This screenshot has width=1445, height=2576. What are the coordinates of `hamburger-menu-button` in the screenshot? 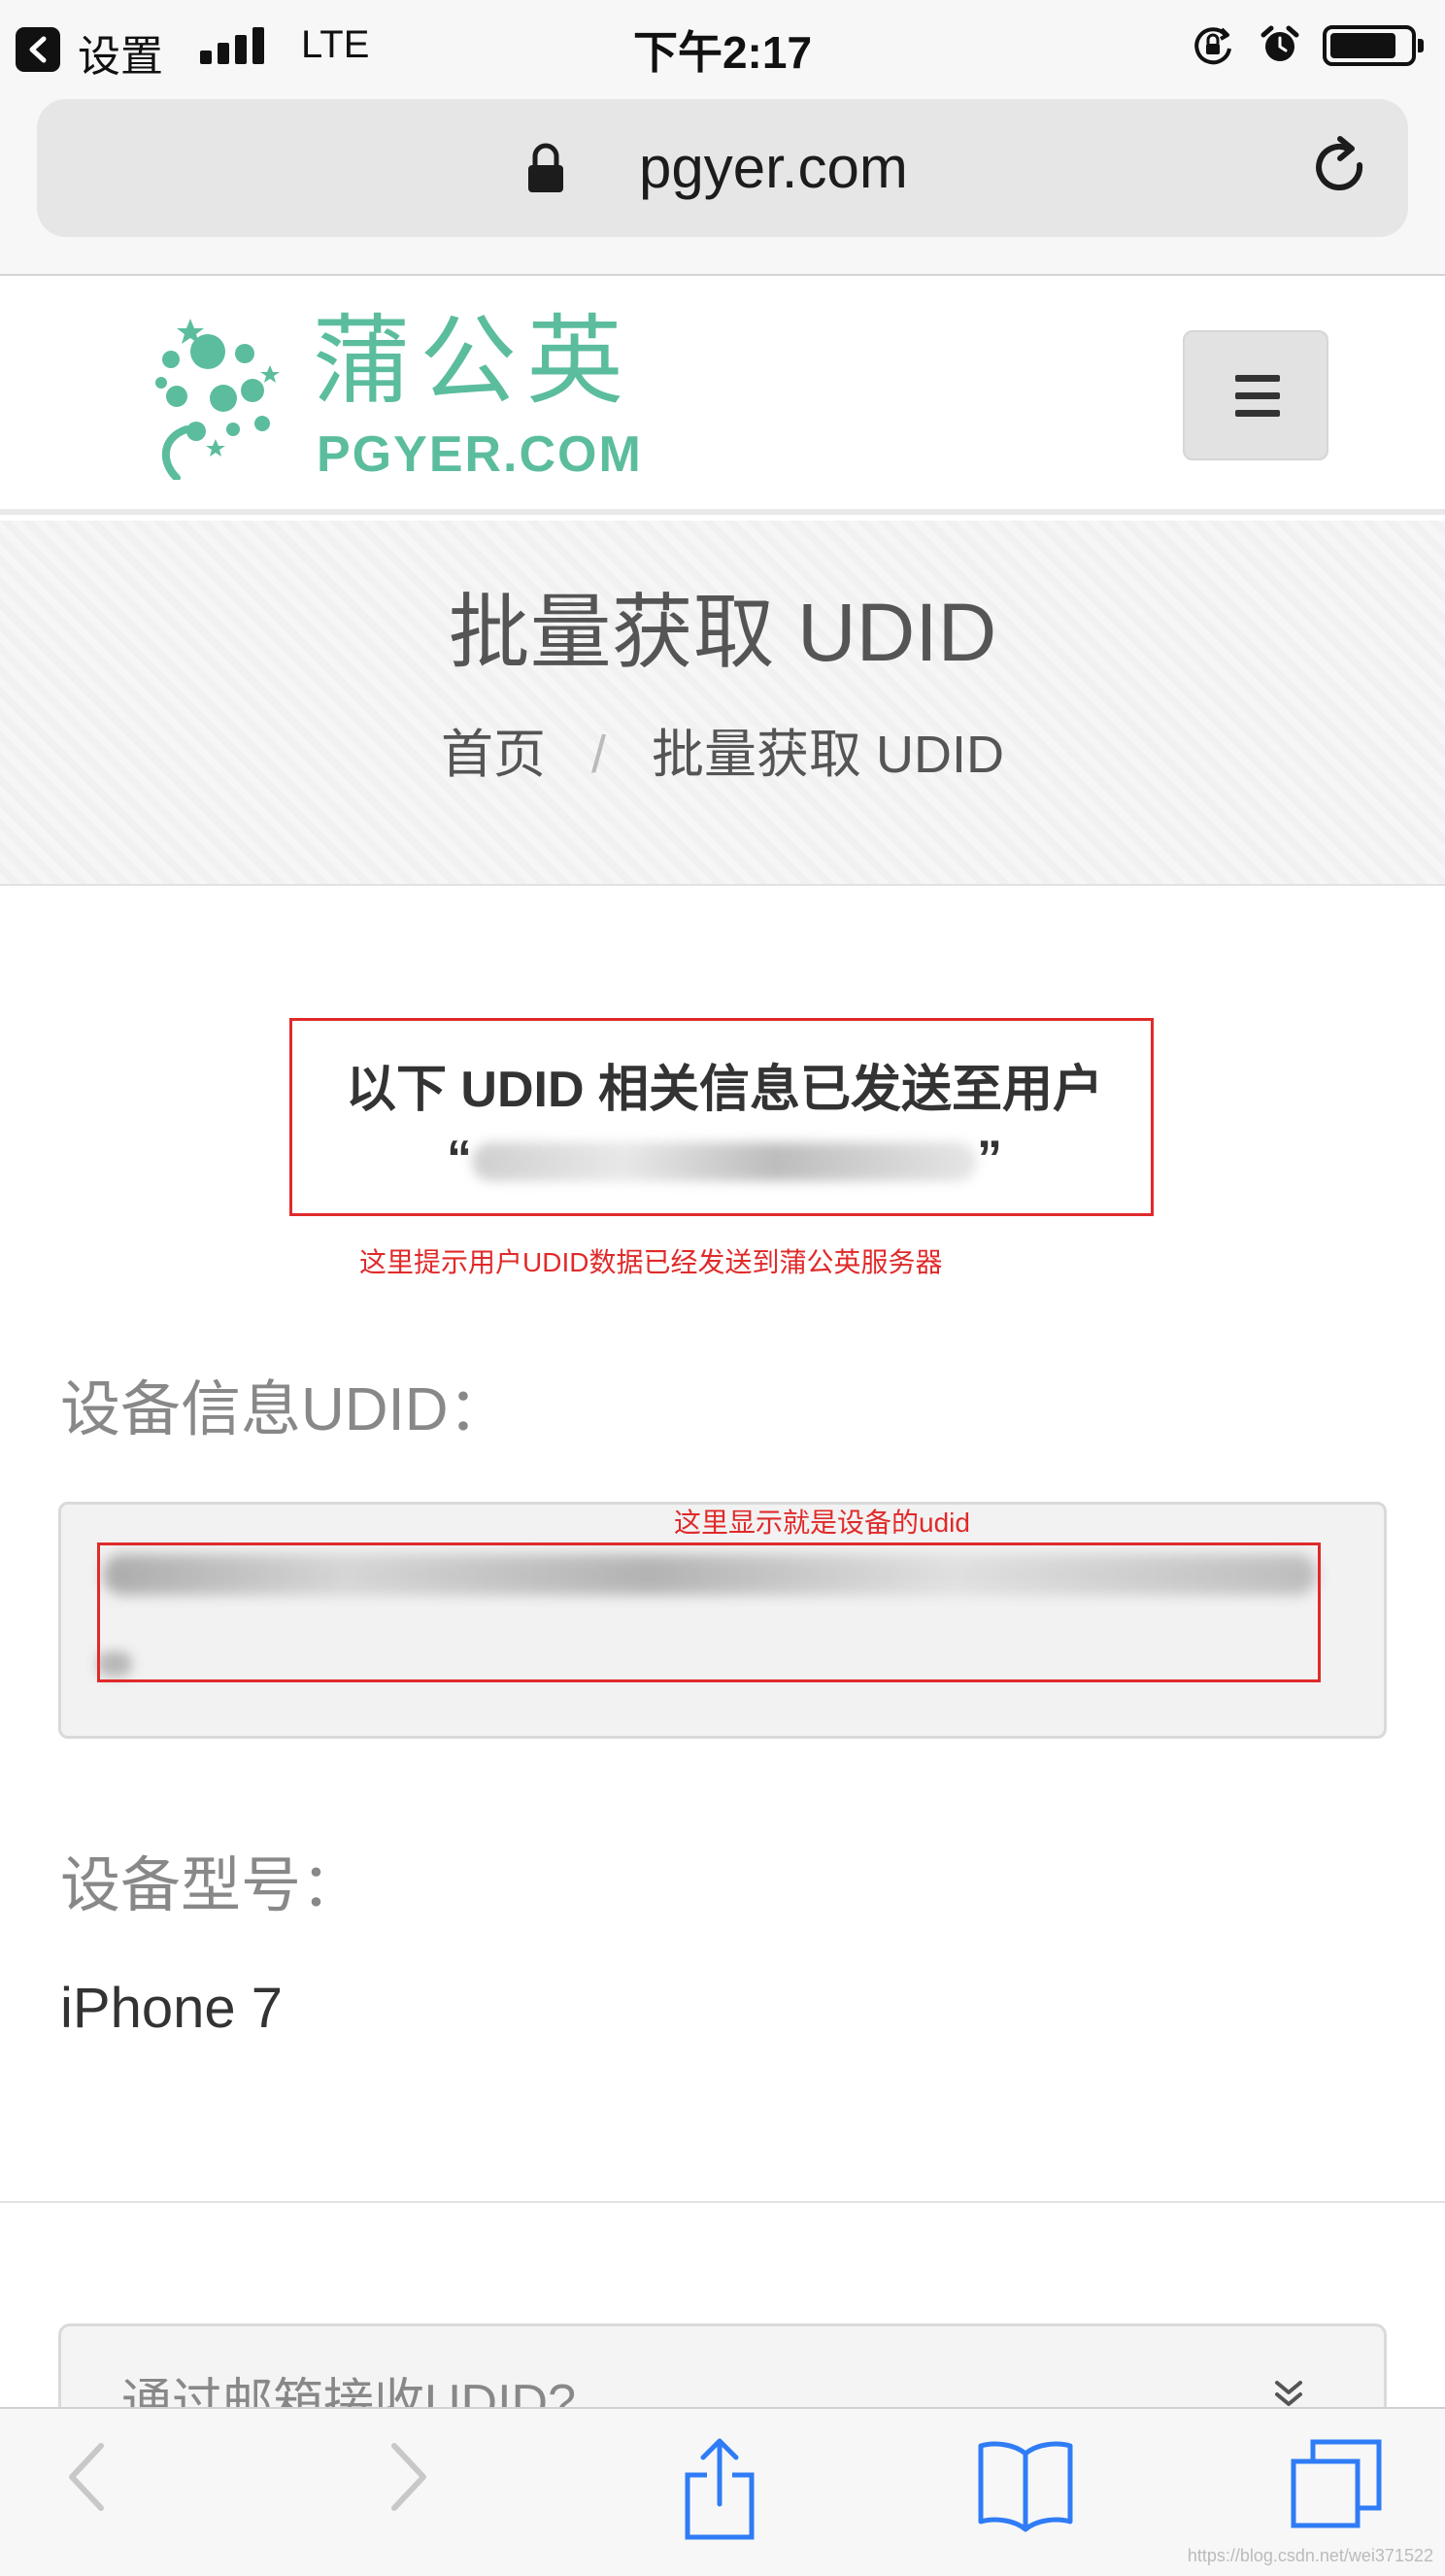 It's located at (1255, 395).